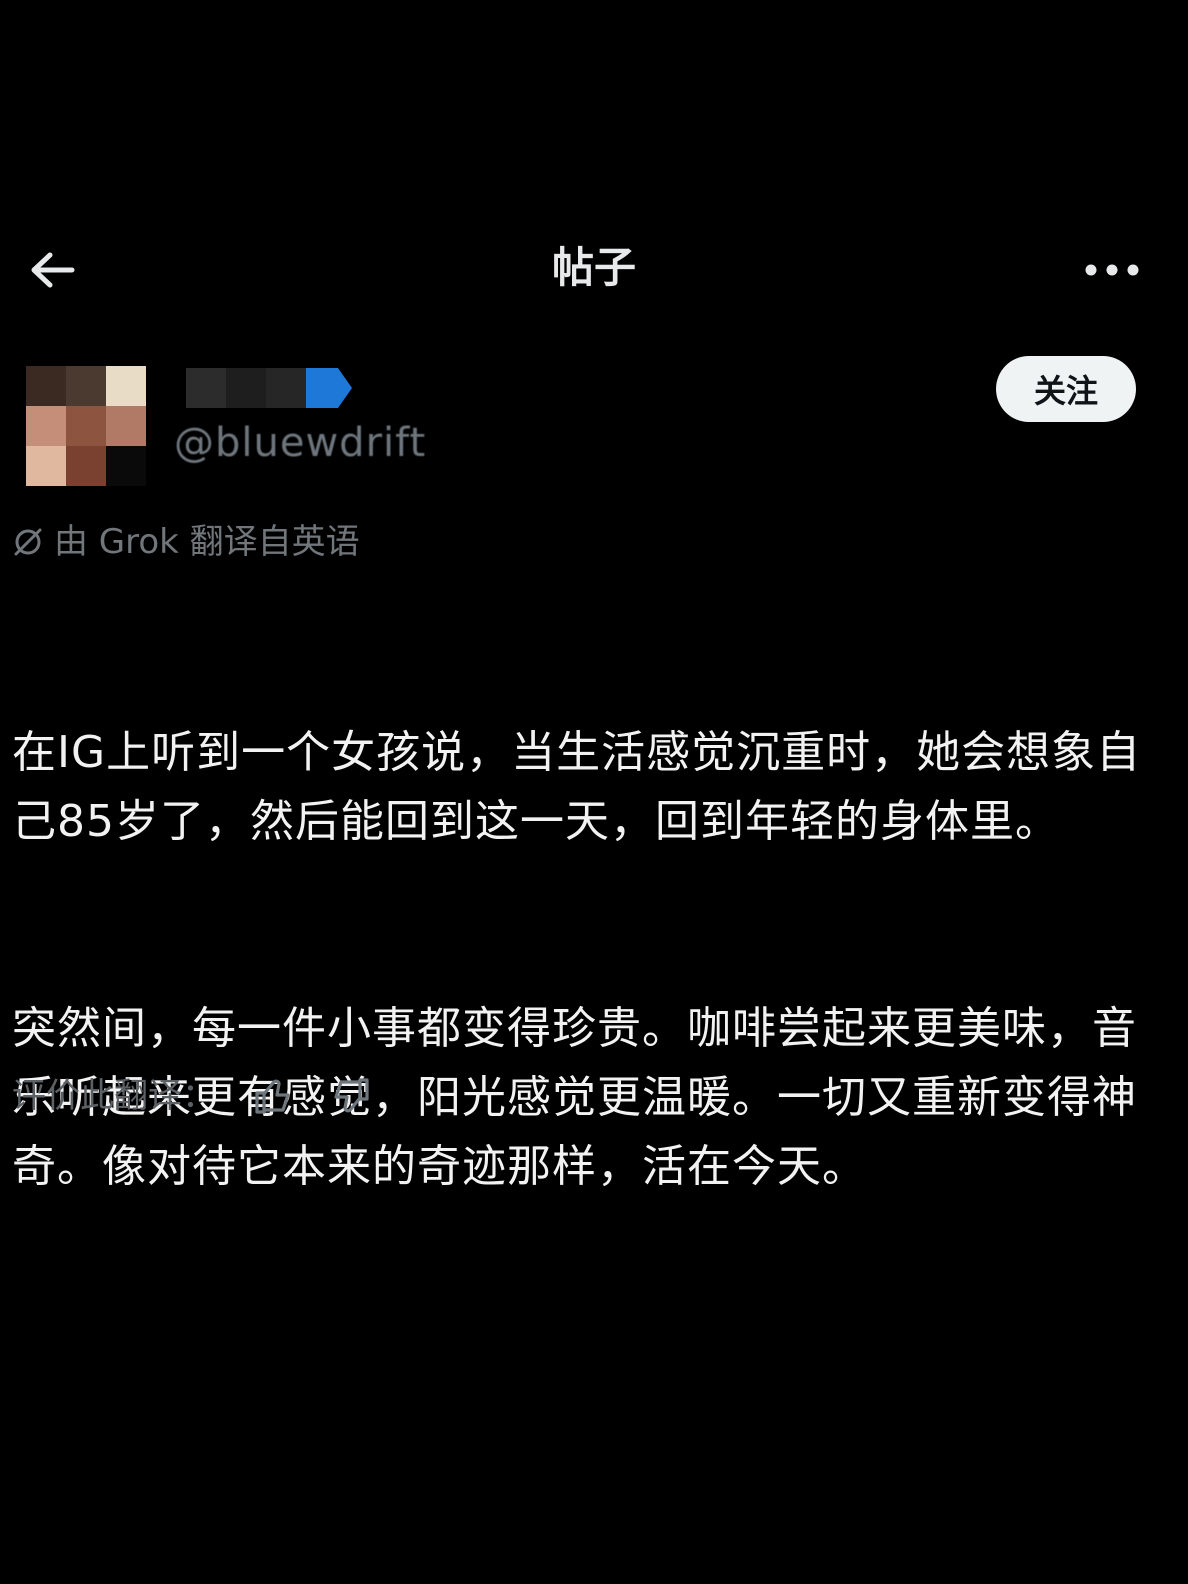  Describe the element at coordinates (591, 423) in the screenshot. I see `author-row: @bluewdrift 关注` at that location.